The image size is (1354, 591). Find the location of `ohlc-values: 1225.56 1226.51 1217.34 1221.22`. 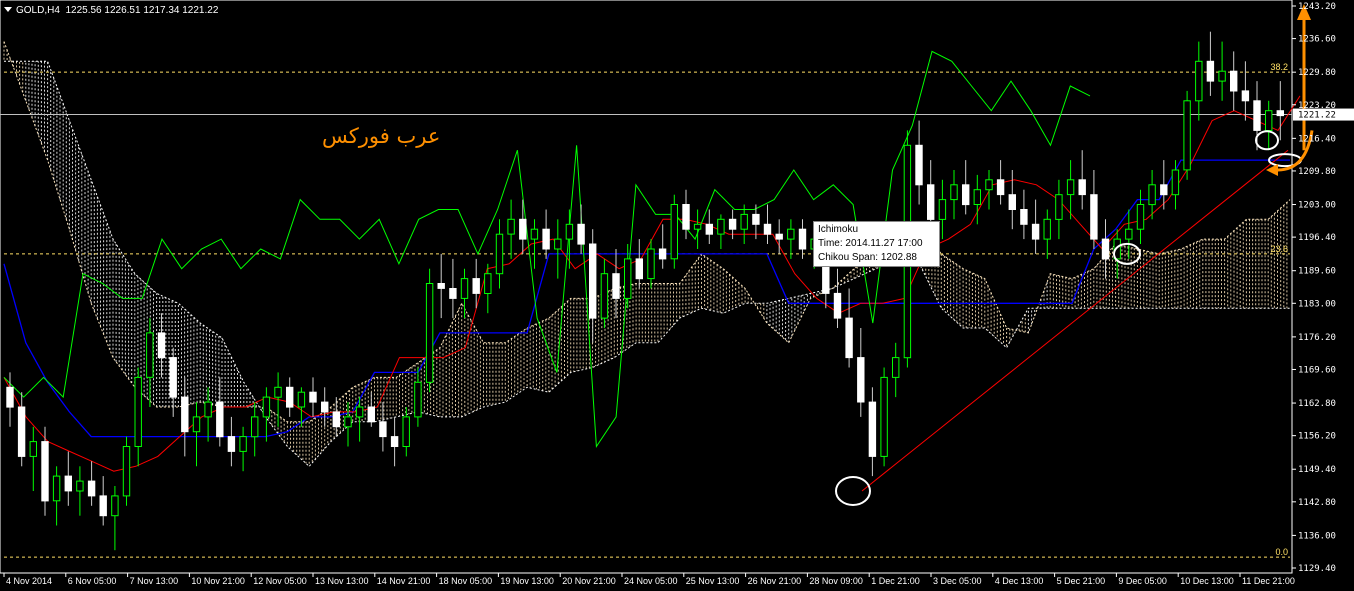

ohlc-values: 1225.56 1226.51 1217.34 1221.22 is located at coordinates (142, 10).